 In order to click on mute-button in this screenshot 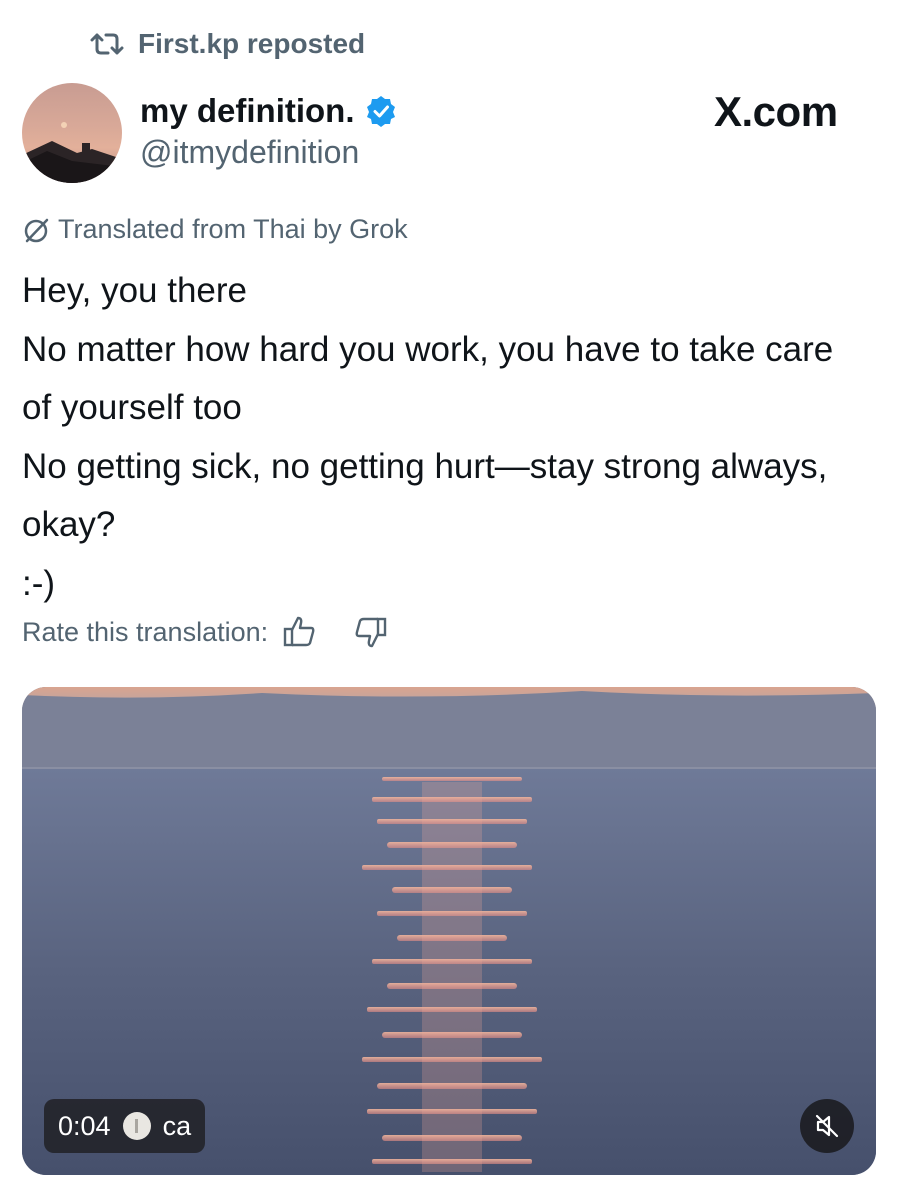, I will do `click(827, 1126)`.